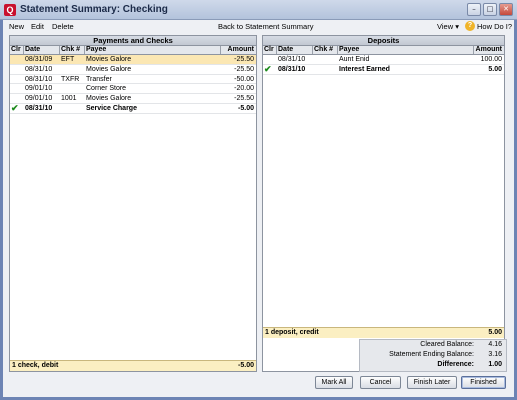 Image resolution: width=517 pixels, height=400 pixels. What do you see at coordinates (133, 109) in the screenshot?
I see `table-row: ✔ 08/31/10 Service Charge -5.00` at bounding box center [133, 109].